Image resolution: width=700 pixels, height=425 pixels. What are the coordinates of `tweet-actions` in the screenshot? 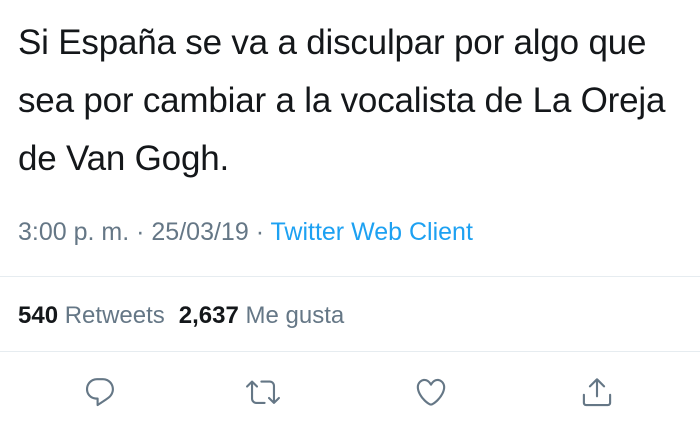 It's located at (350, 396).